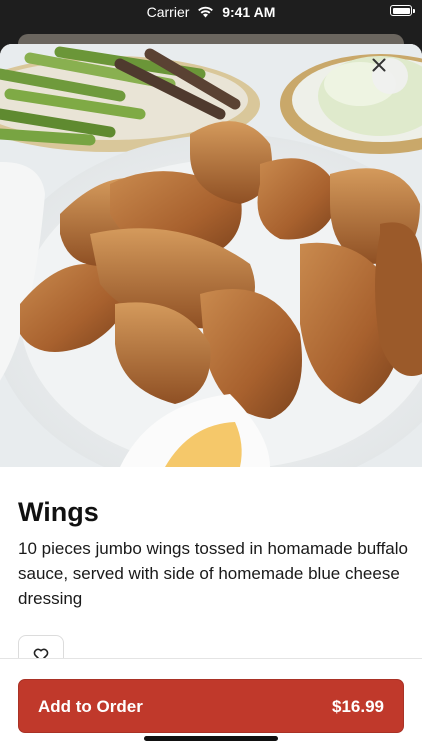 This screenshot has height=750, width=422. I want to click on close-button, so click(390, 76).